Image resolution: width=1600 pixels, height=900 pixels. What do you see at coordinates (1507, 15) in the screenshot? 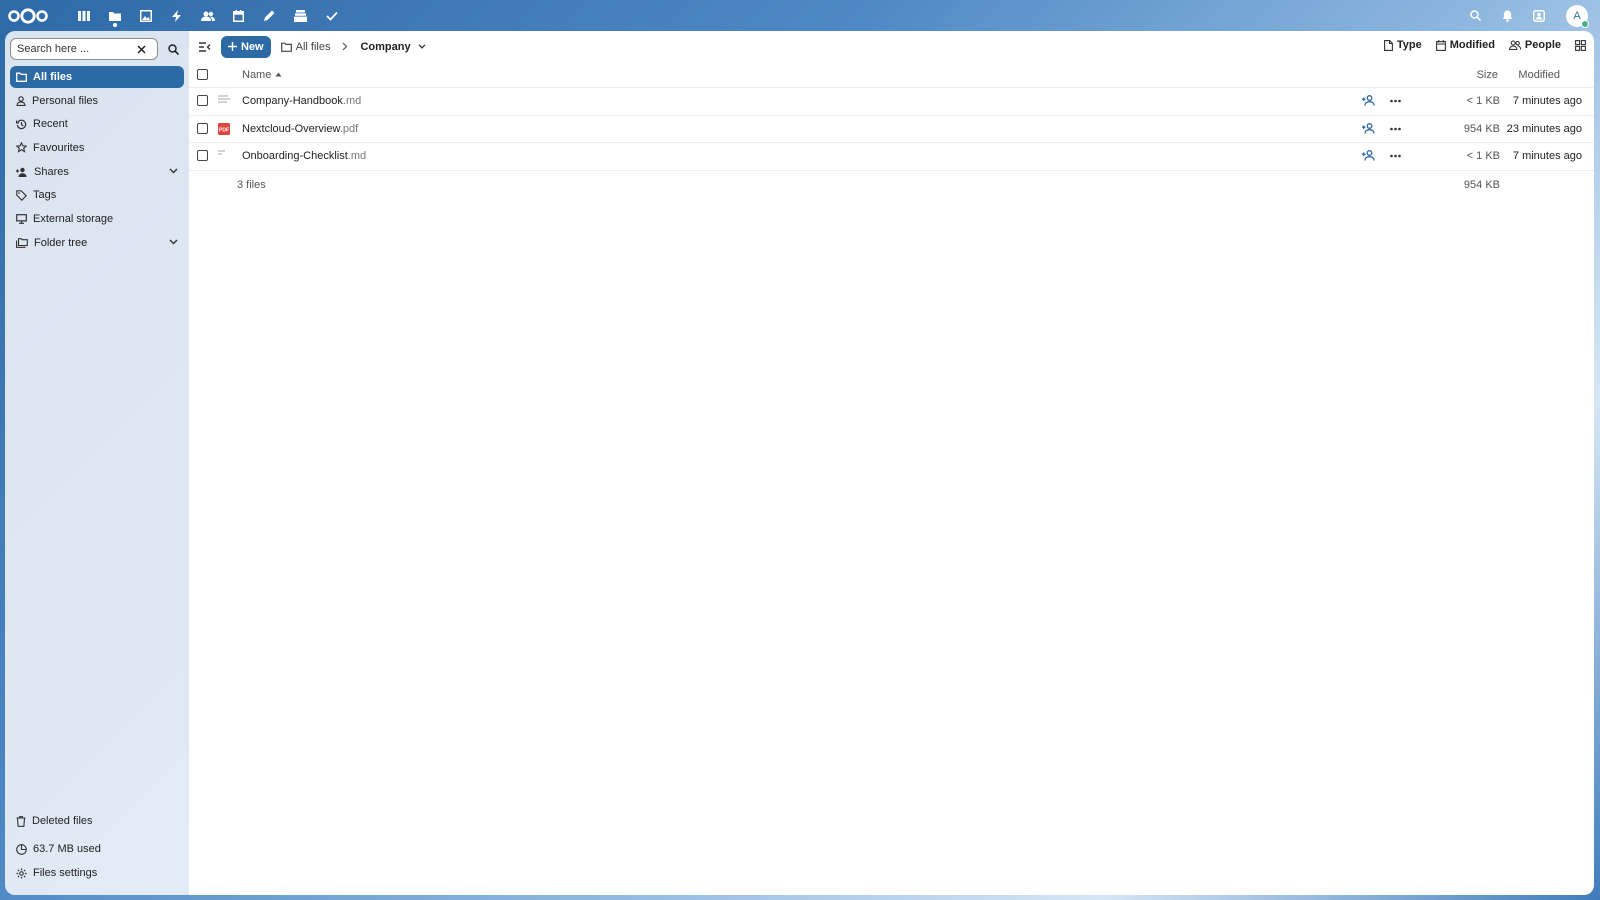
I see `bell-icon` at bounding box center [1507, 15].